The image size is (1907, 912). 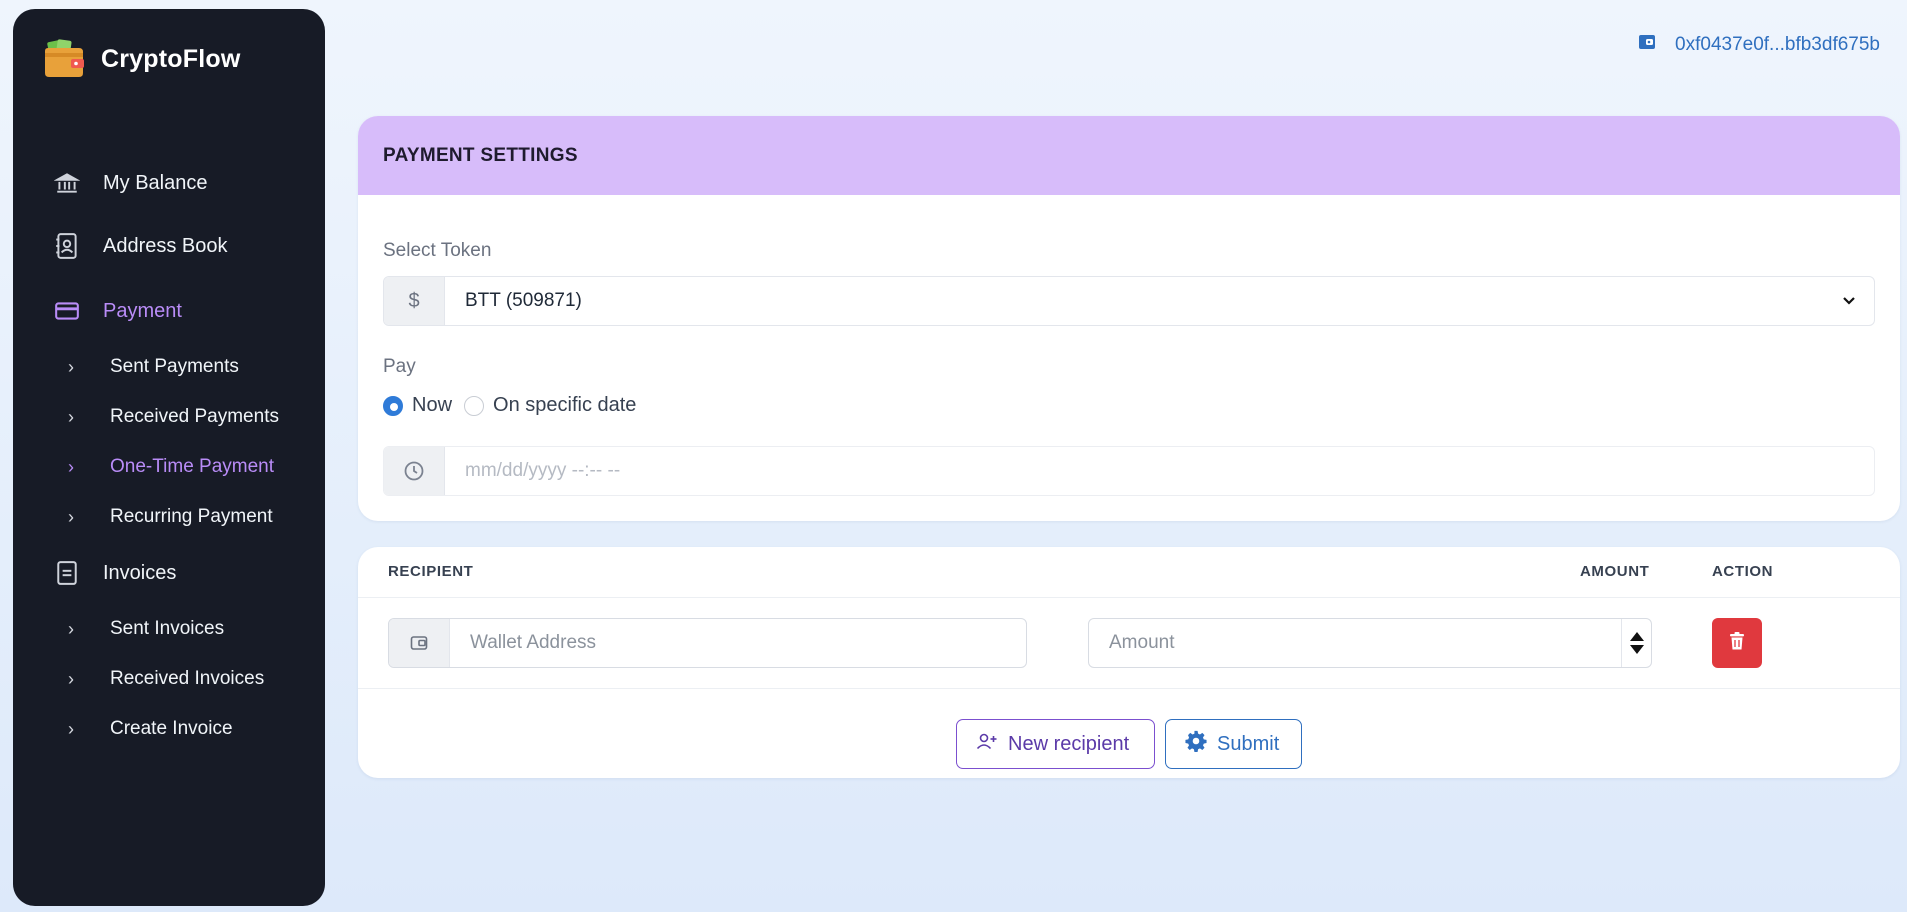 What do you see at coordinates (1636, 643) in the screenshot?
I see `amount-stepper` at bounding box center [1636, 643].